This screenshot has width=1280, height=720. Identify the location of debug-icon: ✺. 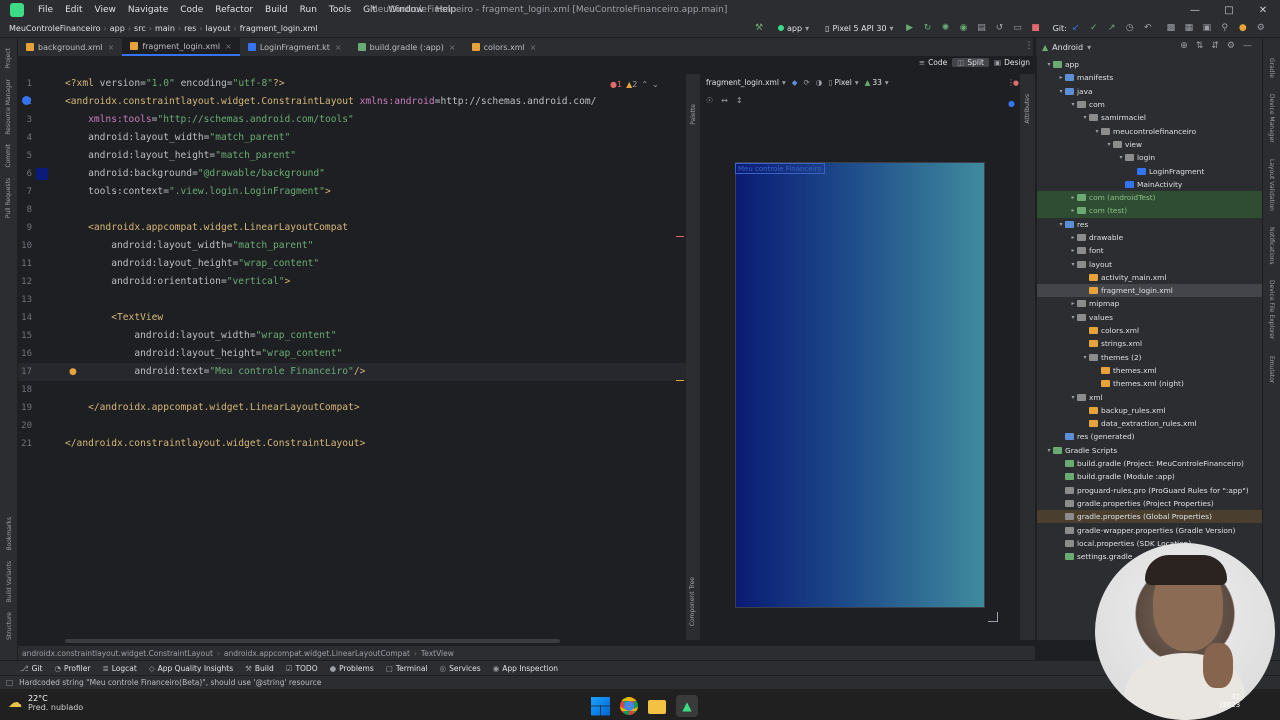
(946, 28).